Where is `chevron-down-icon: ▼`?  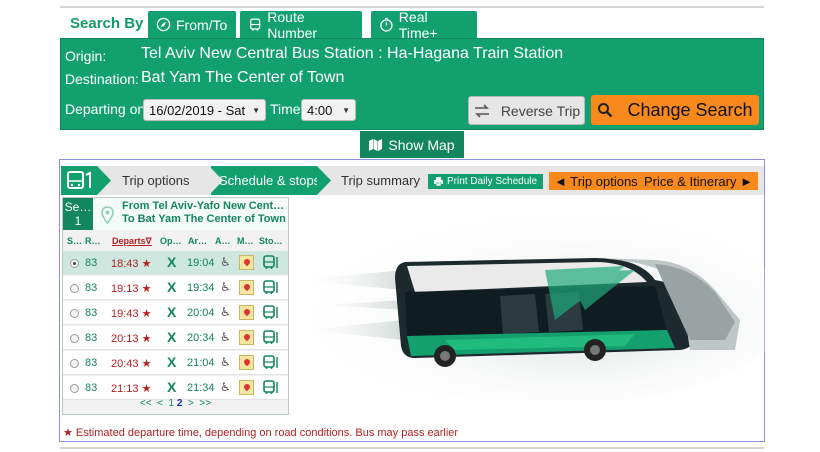 chevron-down-icon: ▼ is located at coordinates (346, 110).